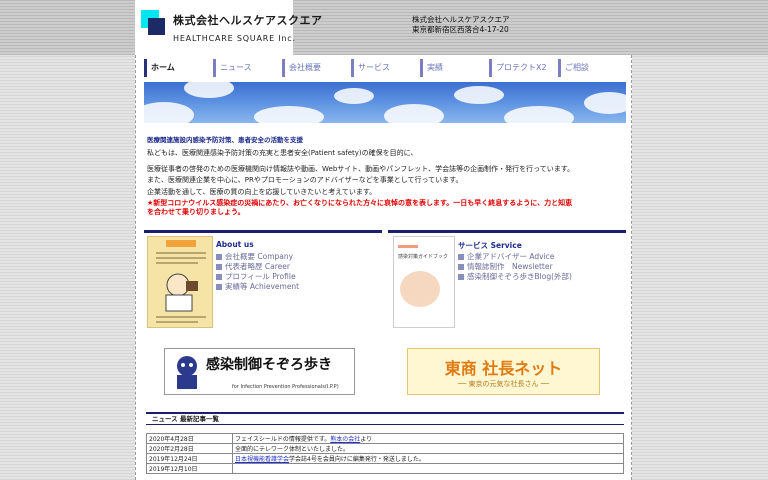  What do you see at coordinates (196, 212) in the screenshot?
I see `notice-line: を合わせて乗り切りましょう。` at bounding box center [196, 212].